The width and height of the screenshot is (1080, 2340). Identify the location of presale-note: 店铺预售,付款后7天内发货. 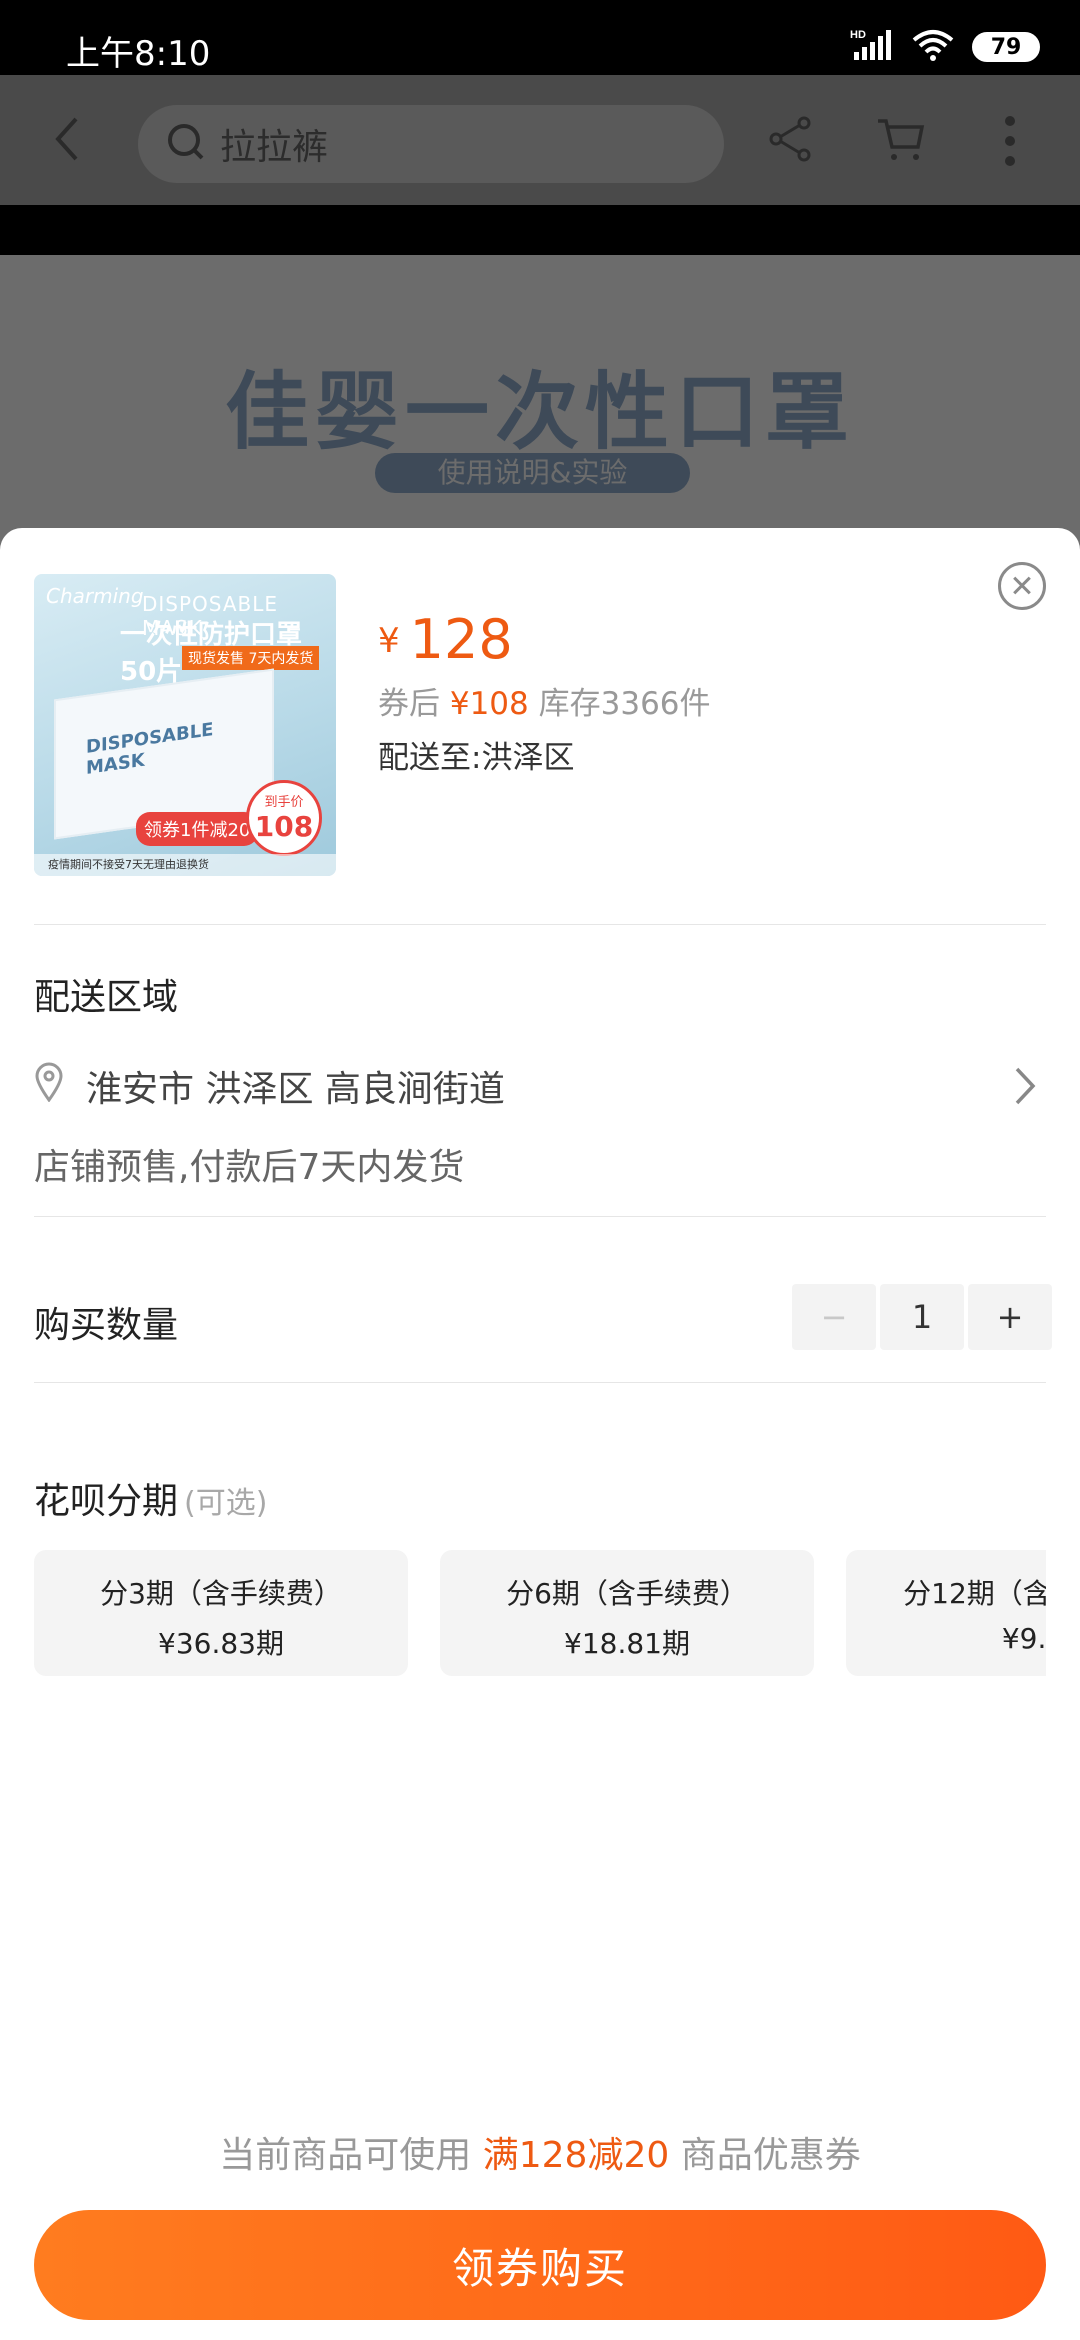
(249, 1167).